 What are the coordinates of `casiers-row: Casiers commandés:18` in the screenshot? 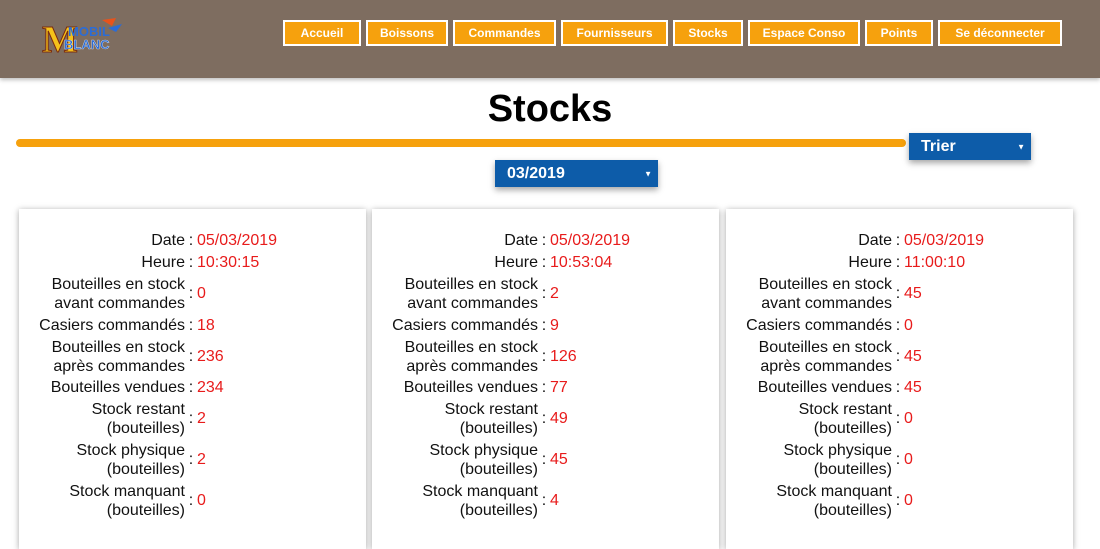 It's located at (192, 325).